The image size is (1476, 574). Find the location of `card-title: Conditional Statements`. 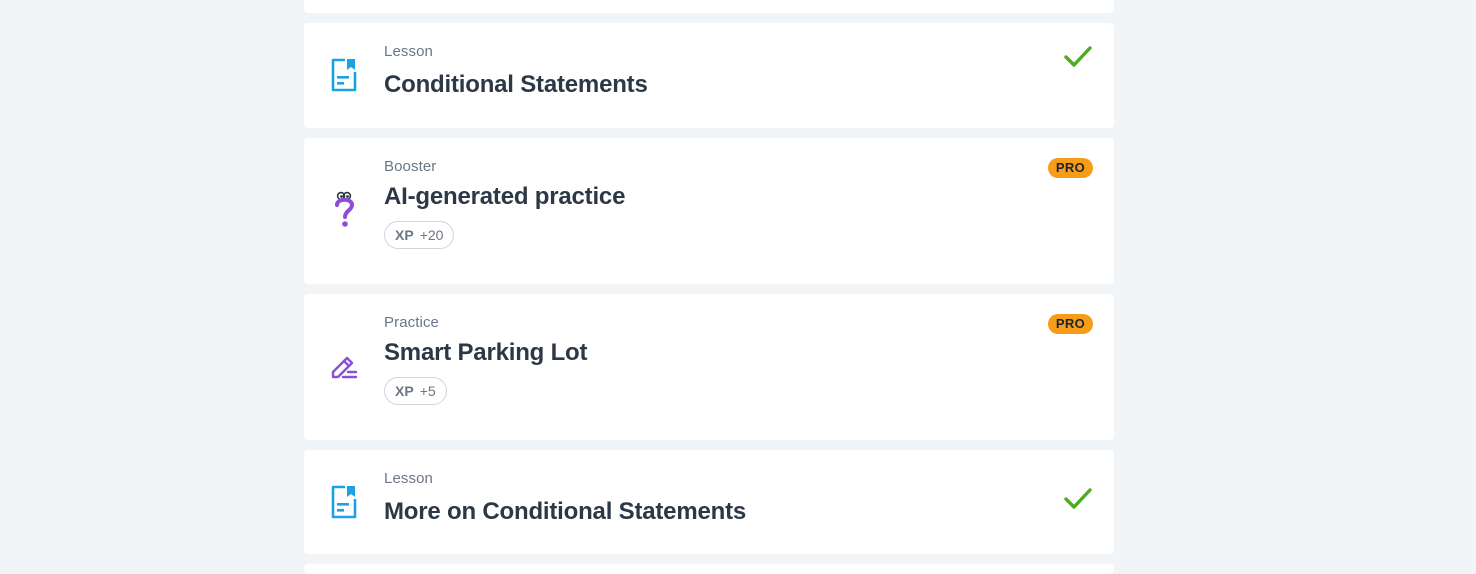

card-title: Conditional Statements is located at coordinates (516, 84).